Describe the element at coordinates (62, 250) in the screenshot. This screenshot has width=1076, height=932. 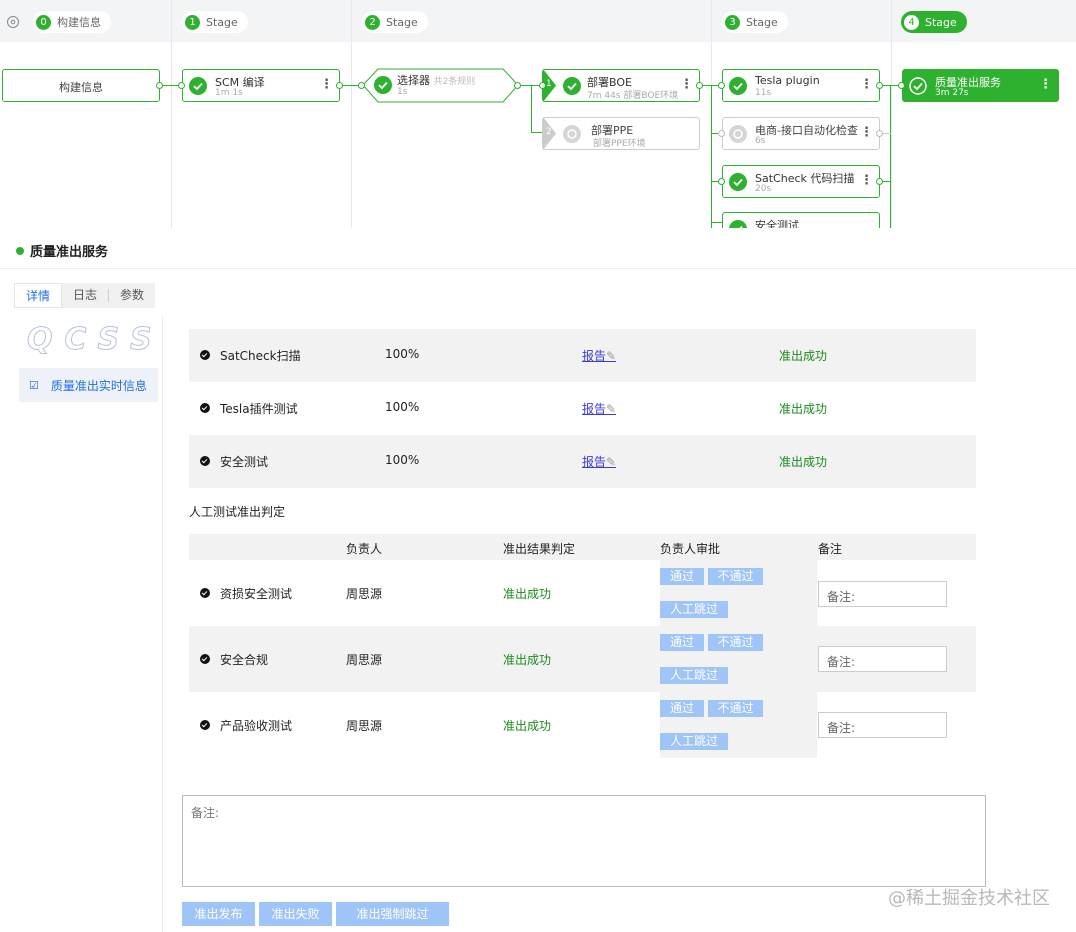
I see `detail-title: 质量准出服务` at that location.